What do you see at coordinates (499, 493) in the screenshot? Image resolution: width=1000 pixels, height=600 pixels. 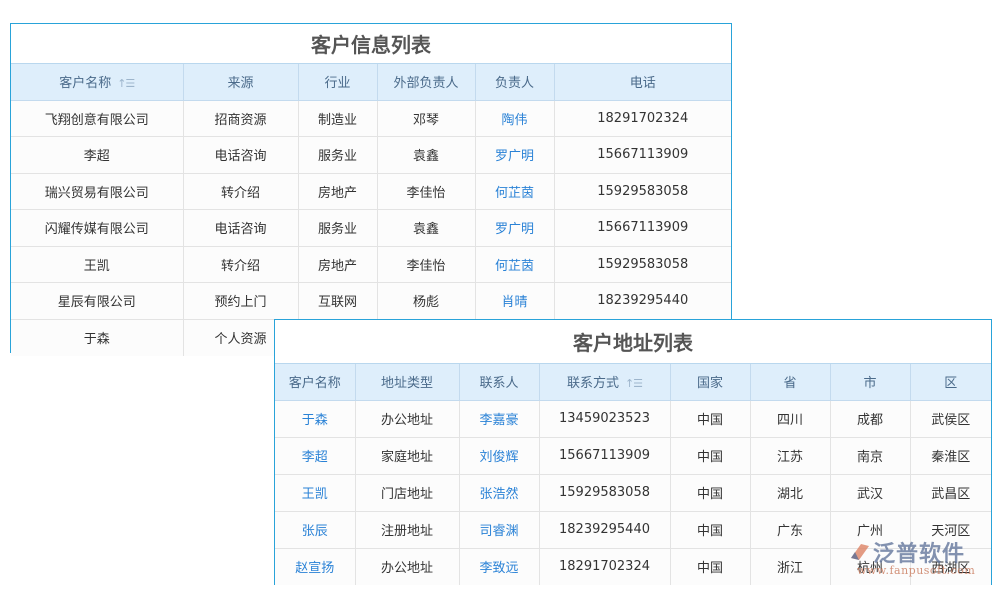 I see `cell-contact-link: 张浩然` at bounding box center [499, 493].